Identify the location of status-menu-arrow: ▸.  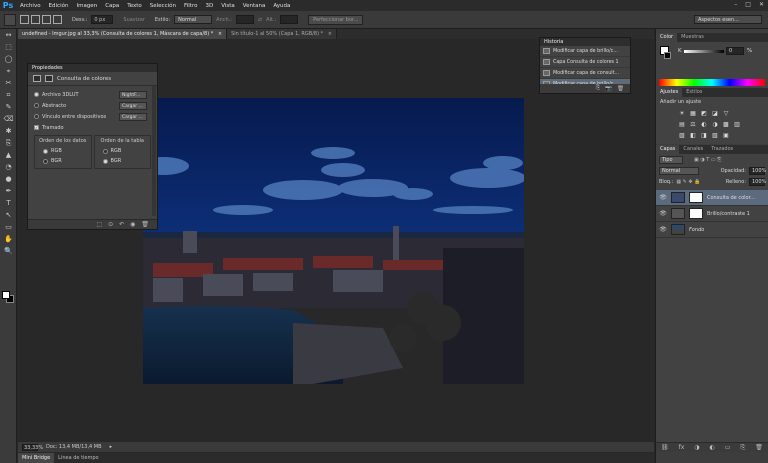
(111, 447).